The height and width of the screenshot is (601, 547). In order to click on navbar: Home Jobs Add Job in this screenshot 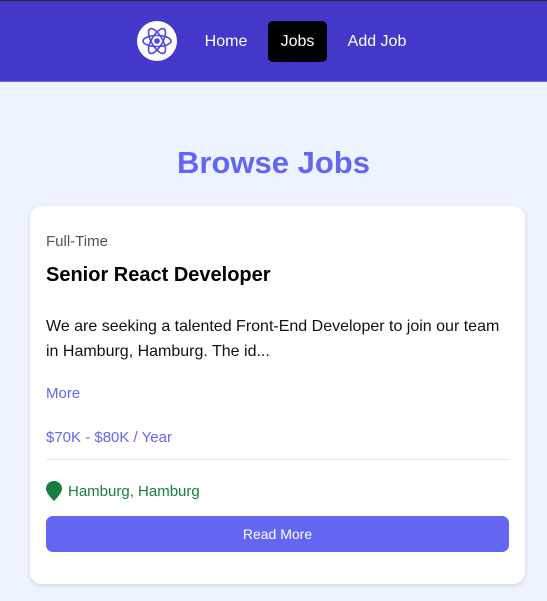, I will do `click(273, 41)`.